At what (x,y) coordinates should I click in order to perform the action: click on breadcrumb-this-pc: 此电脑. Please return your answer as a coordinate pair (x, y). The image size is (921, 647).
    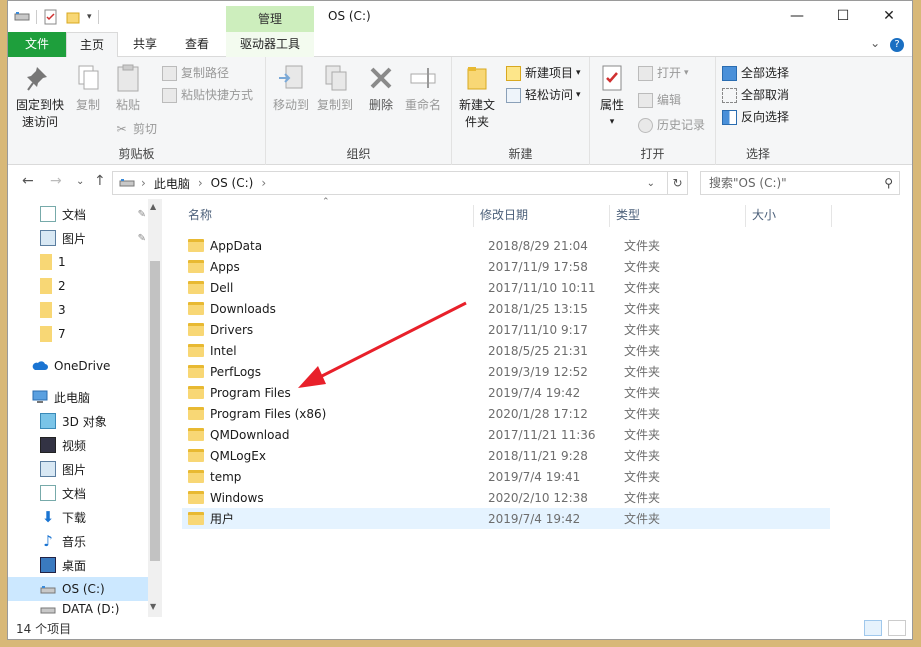
    Looking at the image, I should click on (172, 183).